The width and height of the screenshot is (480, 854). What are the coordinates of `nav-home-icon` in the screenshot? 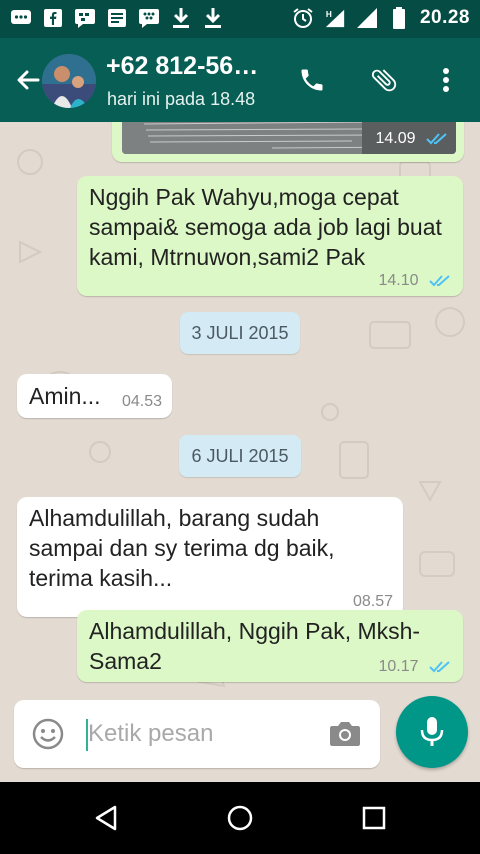 It's located at (240, 818).